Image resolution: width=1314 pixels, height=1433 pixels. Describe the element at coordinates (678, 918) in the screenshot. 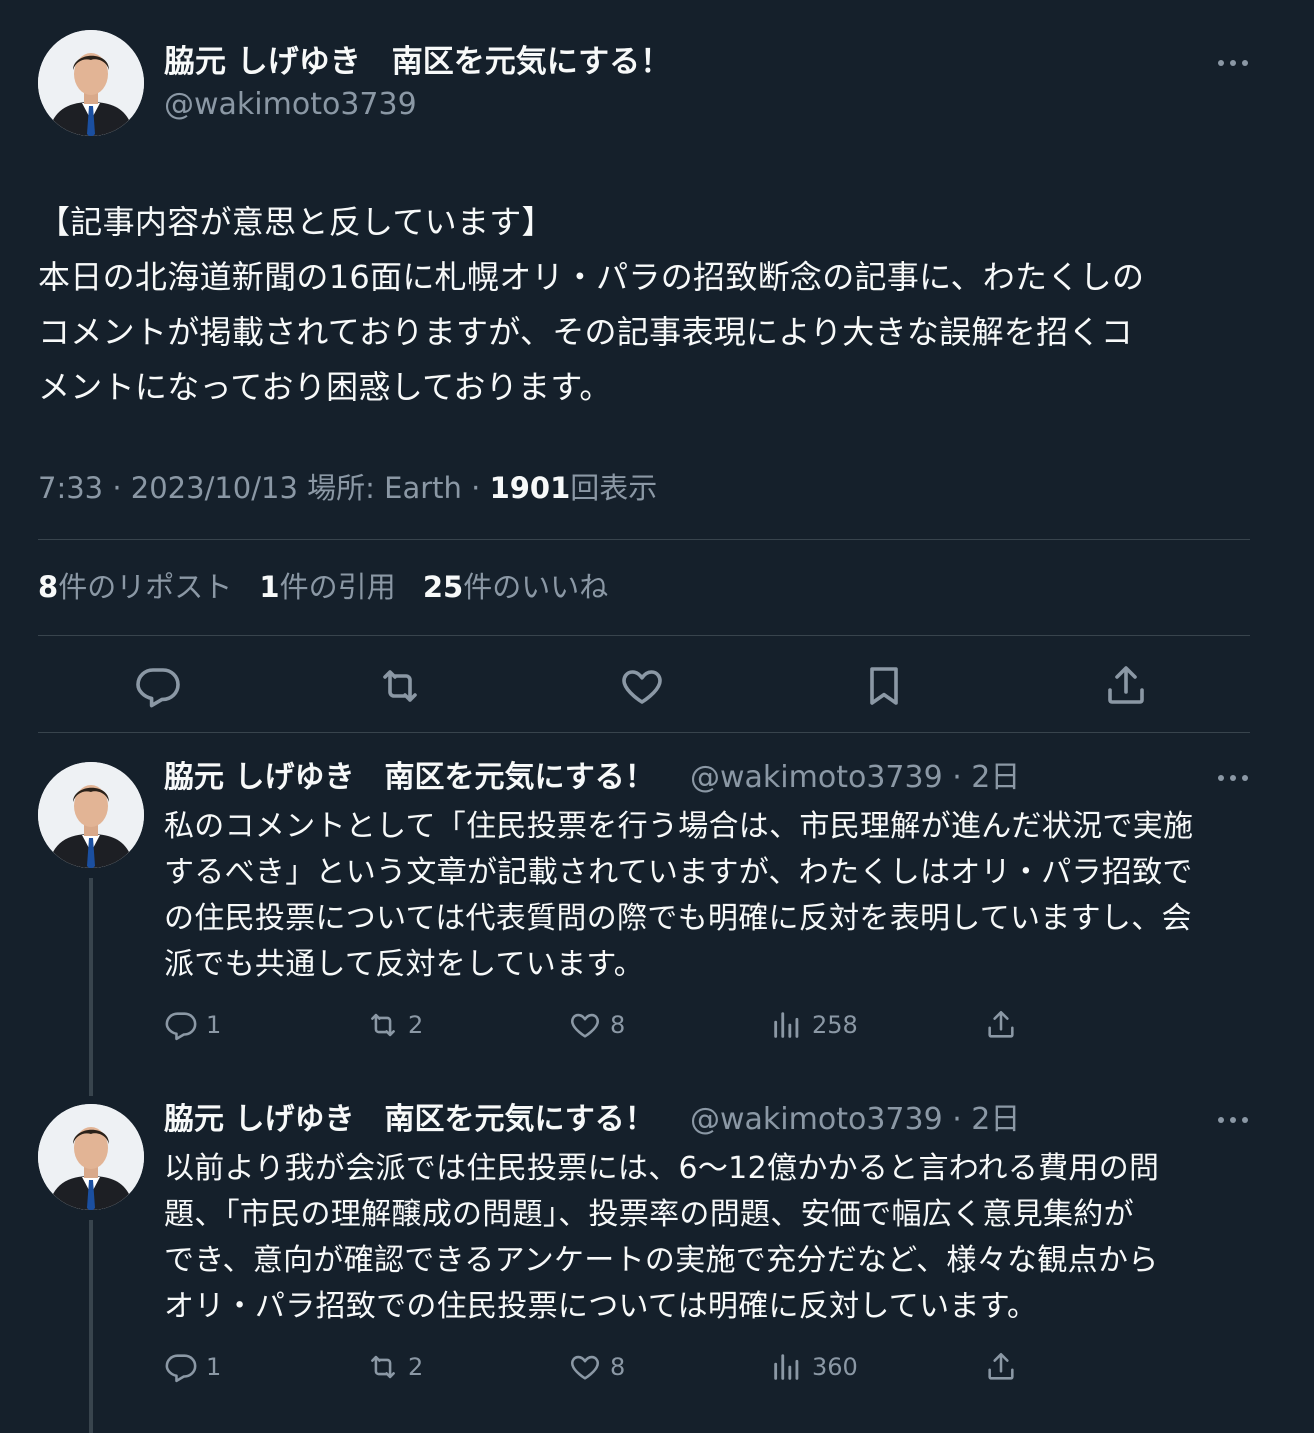

I see `reply-text-line: の住民投票については代表質問の際でも明確に反対を表明していますし、会` at that location.